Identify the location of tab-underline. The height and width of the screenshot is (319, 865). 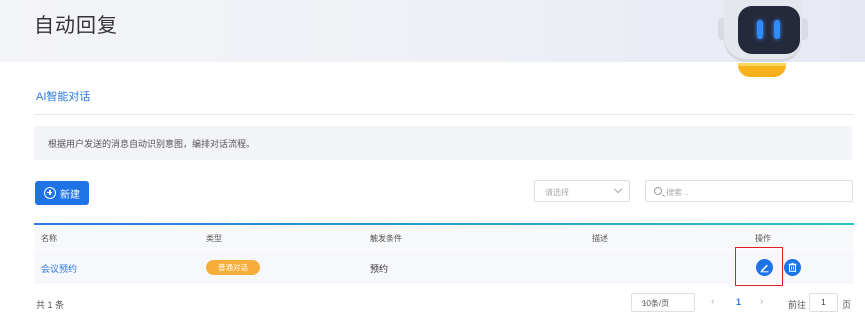
(444, 114).